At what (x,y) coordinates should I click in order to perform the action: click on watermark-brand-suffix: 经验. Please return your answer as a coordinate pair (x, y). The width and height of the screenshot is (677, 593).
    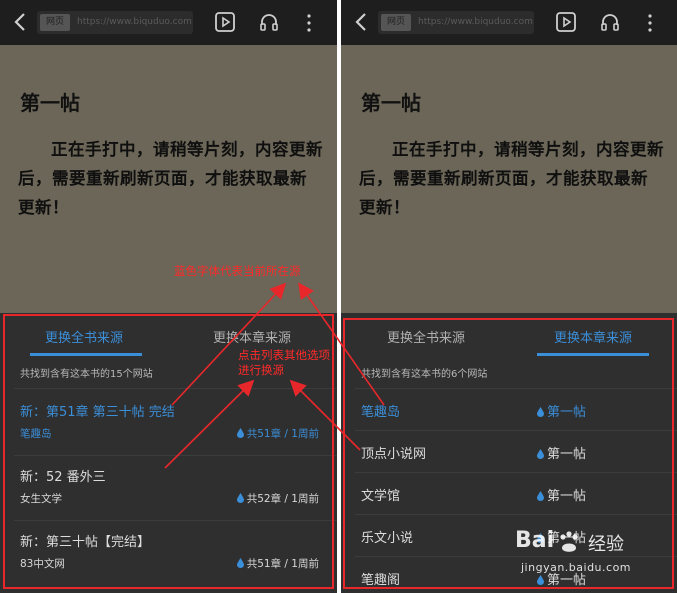
    Looking at the image, I should click on (606, 544).